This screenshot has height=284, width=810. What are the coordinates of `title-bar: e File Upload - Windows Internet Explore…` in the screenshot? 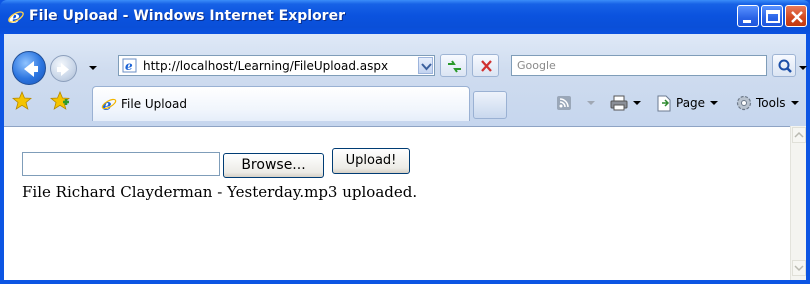 It's located at (405, 17).